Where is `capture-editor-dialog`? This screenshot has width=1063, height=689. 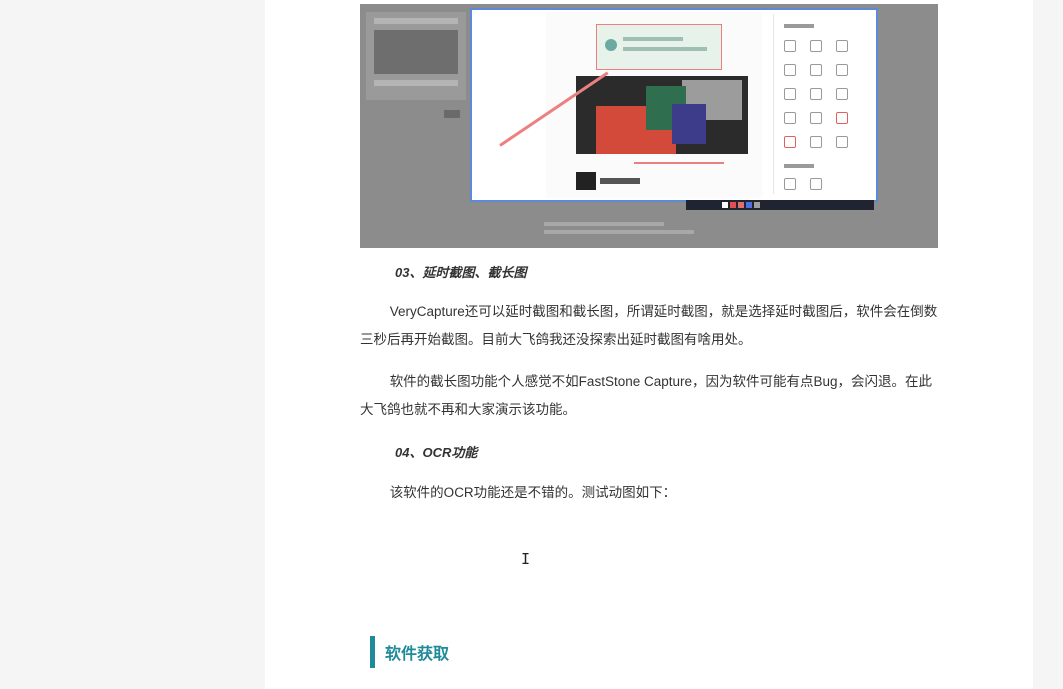
capture-editor-dialog is located at coordinates (674, 105).